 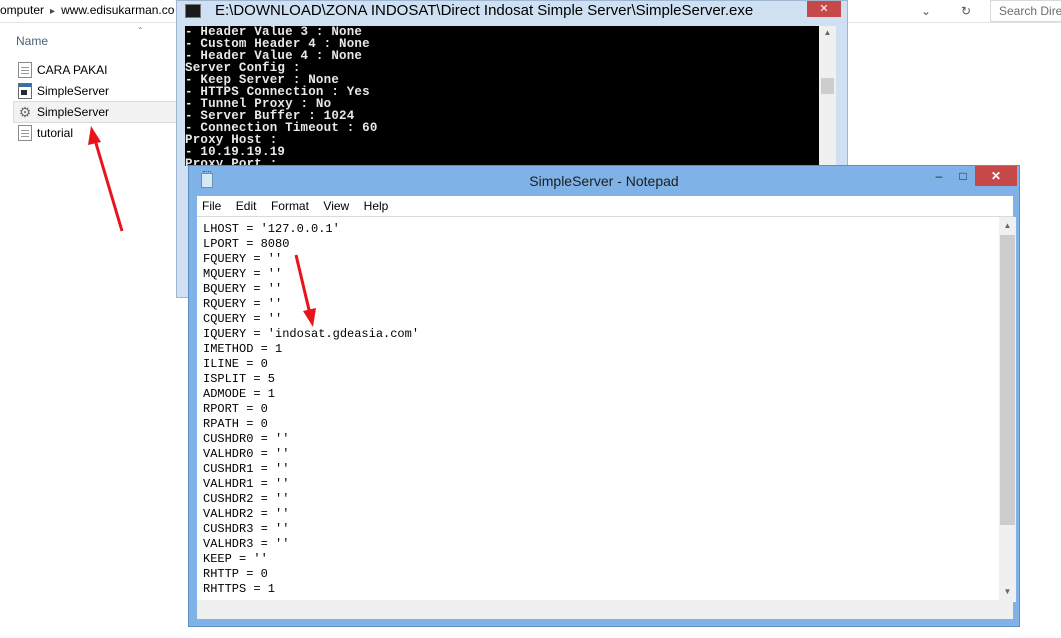 What do you see at coordinates (246, 454) in the screenshot?
I see `text-line: VALHDR0 = ''` at bounding box center [246, 454].